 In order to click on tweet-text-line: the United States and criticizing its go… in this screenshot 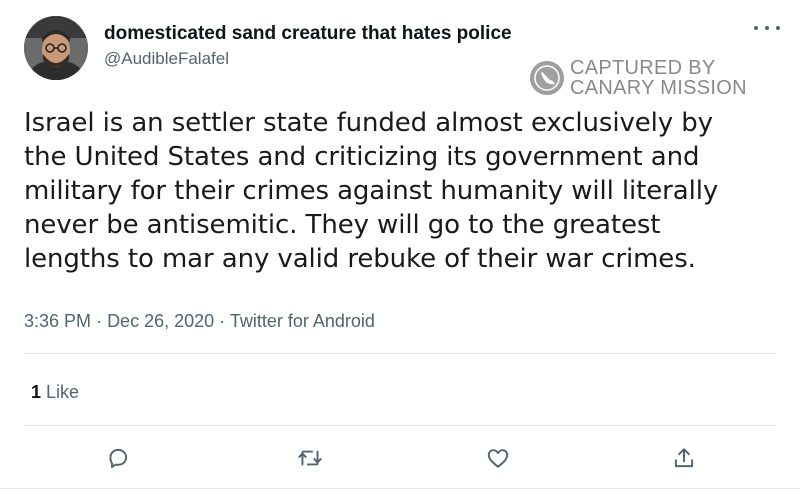, I will do `click(362, 157)`.